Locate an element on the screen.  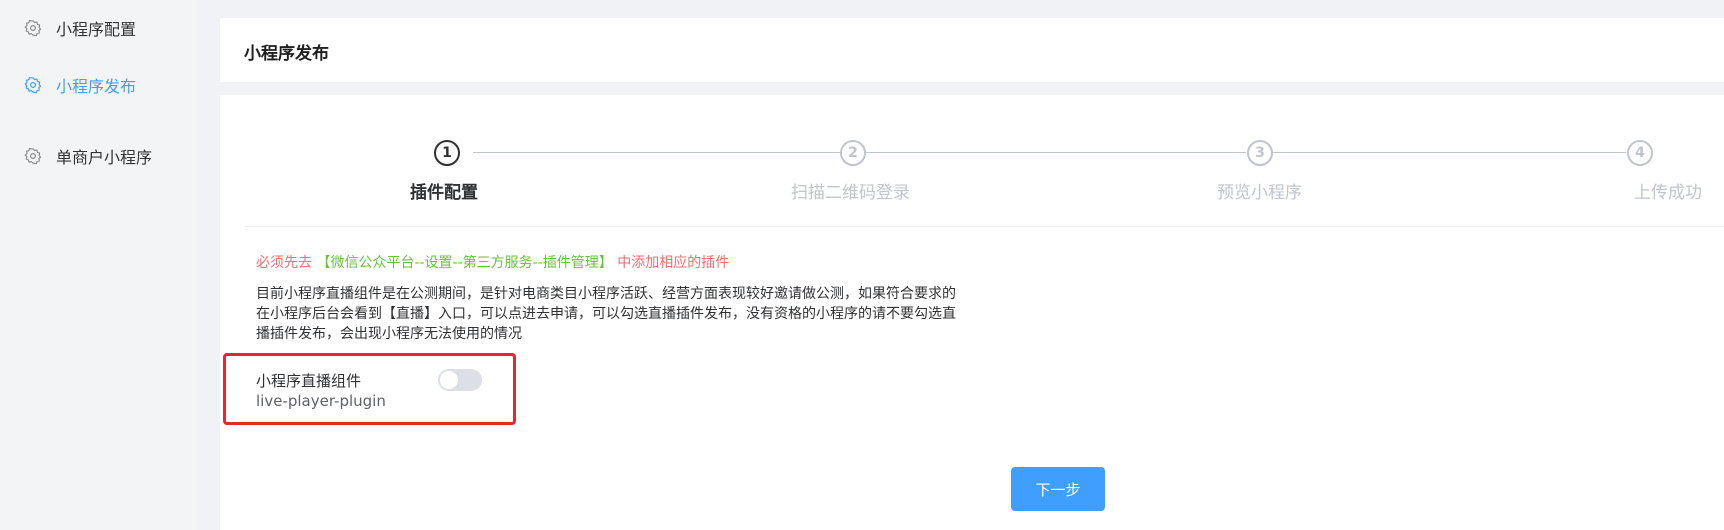
sidebar-item-miniapp-publish: 小程序发布 is located at coordinates (99, 85).